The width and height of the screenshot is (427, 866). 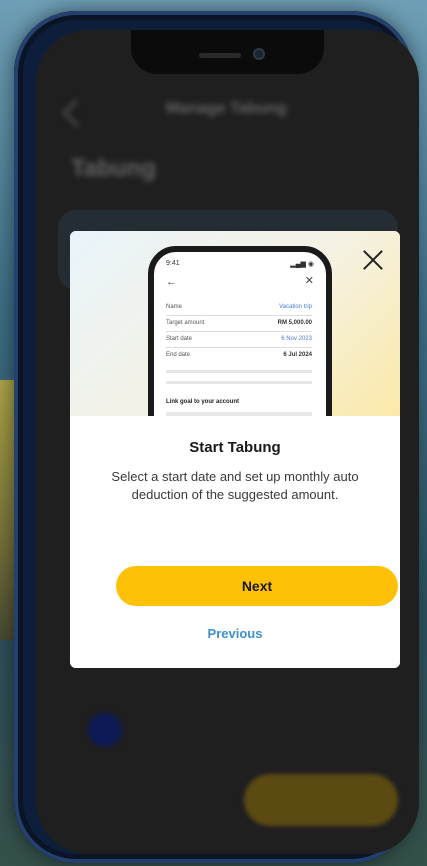 What do you see at coordinates (257, 586) in the screenshot?
I see `next-button: Next` at bounding box center [257, 586].